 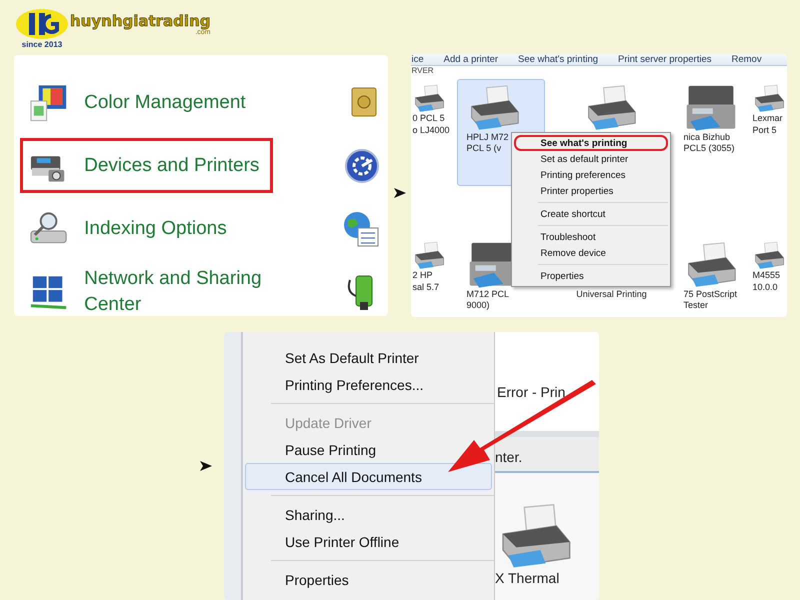 I want to click on monitor-color-icon, so click(x=48, y=102).